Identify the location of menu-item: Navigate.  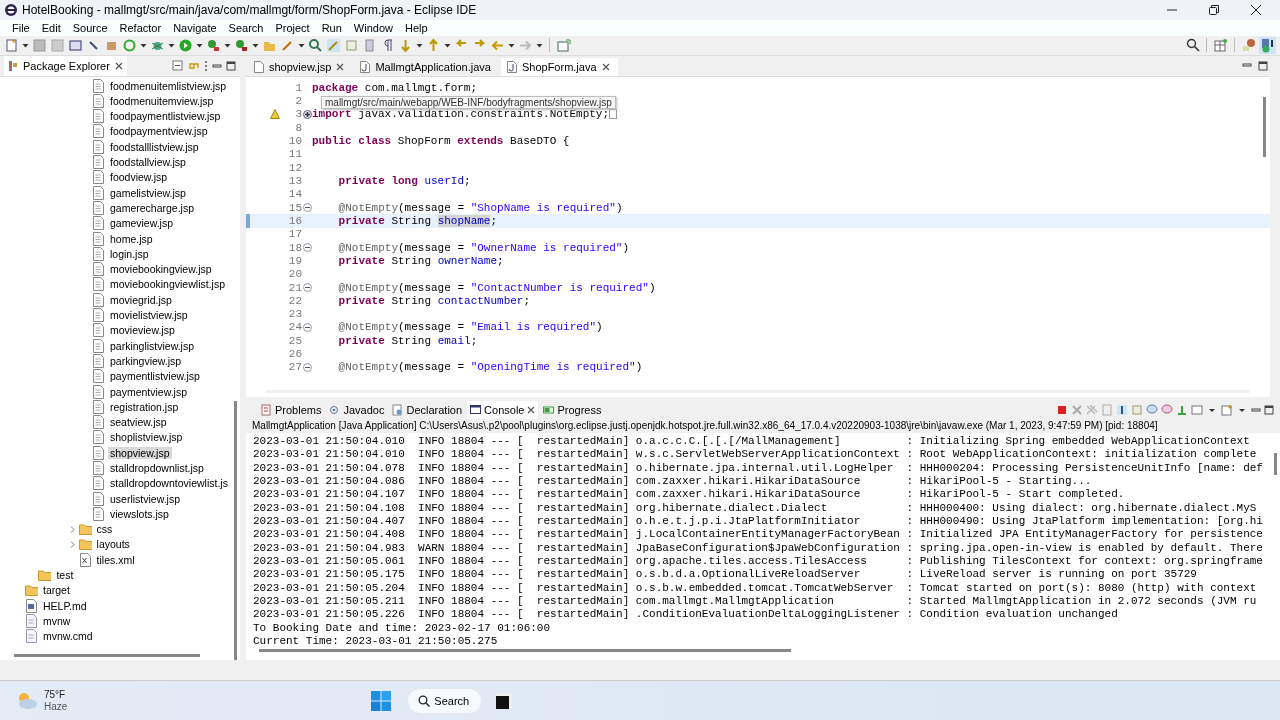
(195, 27).